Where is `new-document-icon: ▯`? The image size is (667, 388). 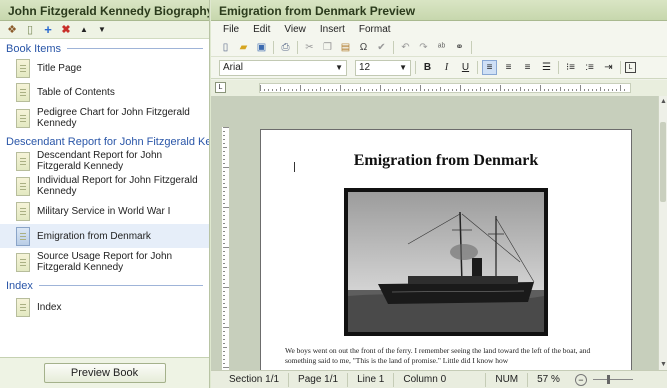 new-document-icon: ▯ is located at coordinates (225, 47).